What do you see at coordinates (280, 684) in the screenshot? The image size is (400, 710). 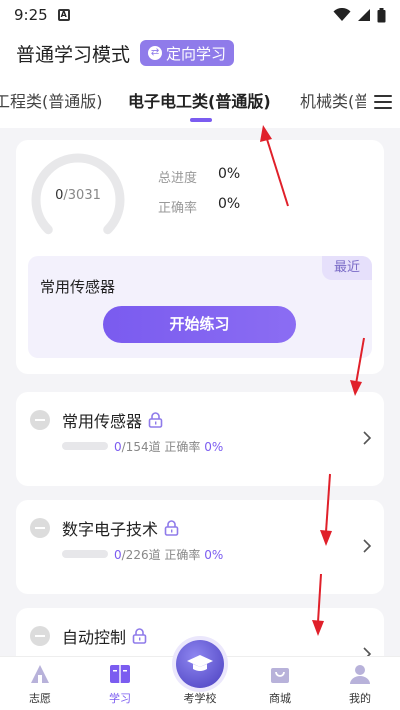 I see `nav-item-shop: 商城` at bounding box center [280, 684].